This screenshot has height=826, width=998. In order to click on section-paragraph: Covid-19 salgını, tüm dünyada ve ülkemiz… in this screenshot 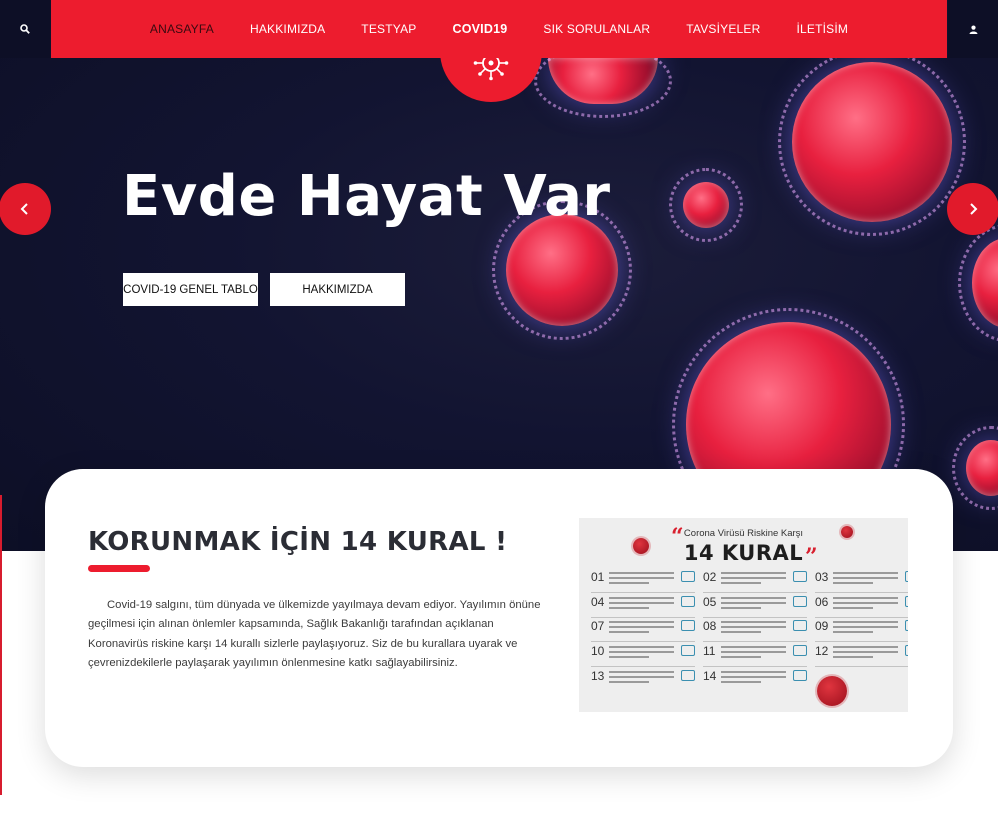, I will do `click(314, 634)`.